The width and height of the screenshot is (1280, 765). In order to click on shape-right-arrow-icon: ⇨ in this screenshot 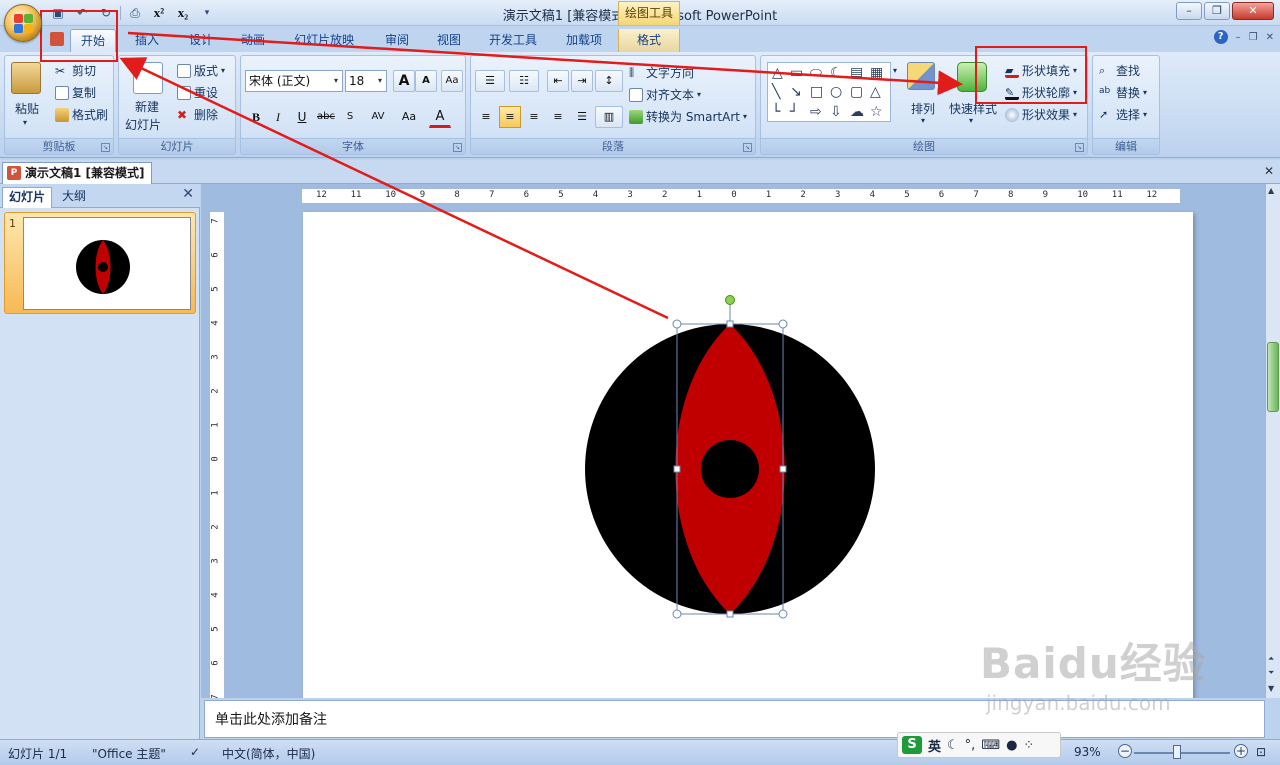, I will do `click(816, 112)`.